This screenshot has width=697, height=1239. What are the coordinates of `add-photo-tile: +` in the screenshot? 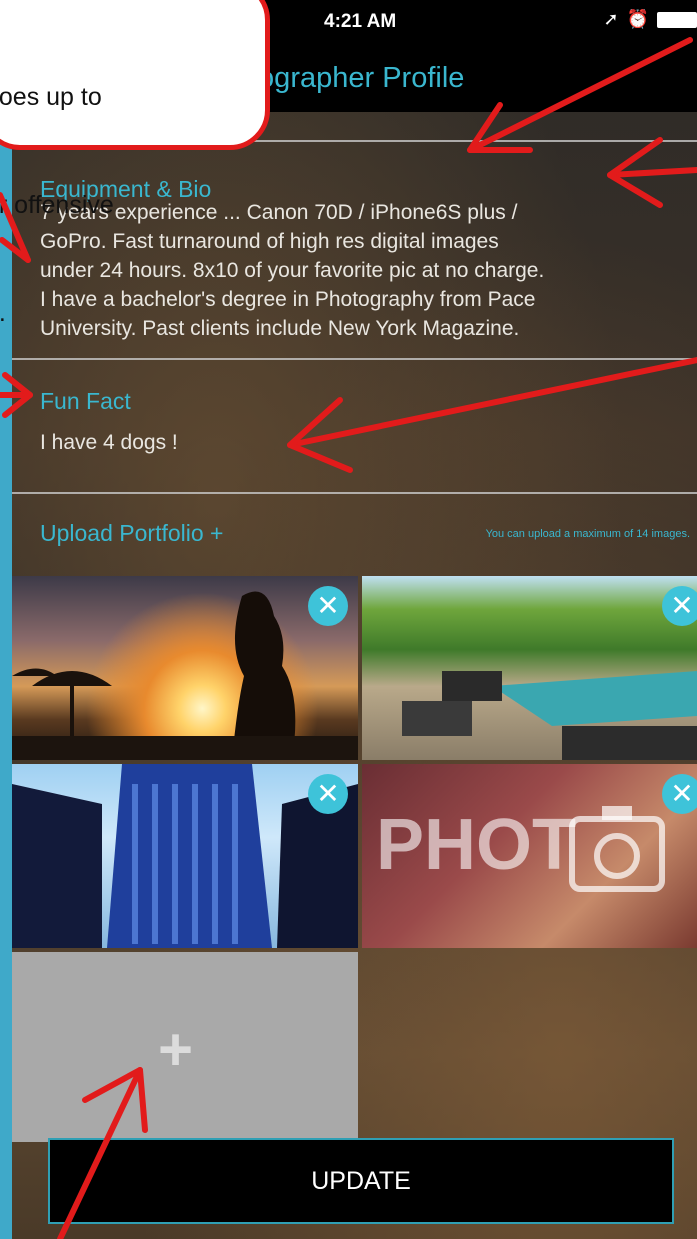 It's located at (185, 1047).